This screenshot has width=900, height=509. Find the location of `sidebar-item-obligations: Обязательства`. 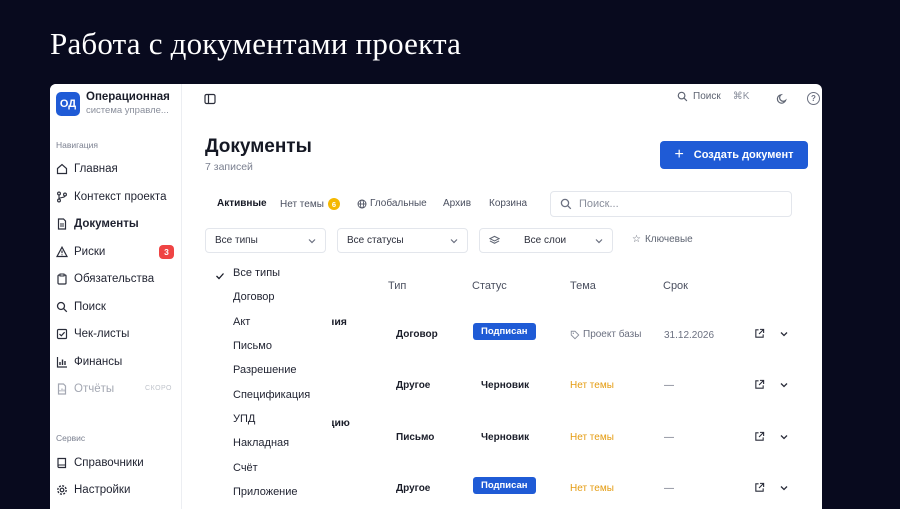

sidebar-item-obligations: Обязательства is located at coordinates (117, 279).